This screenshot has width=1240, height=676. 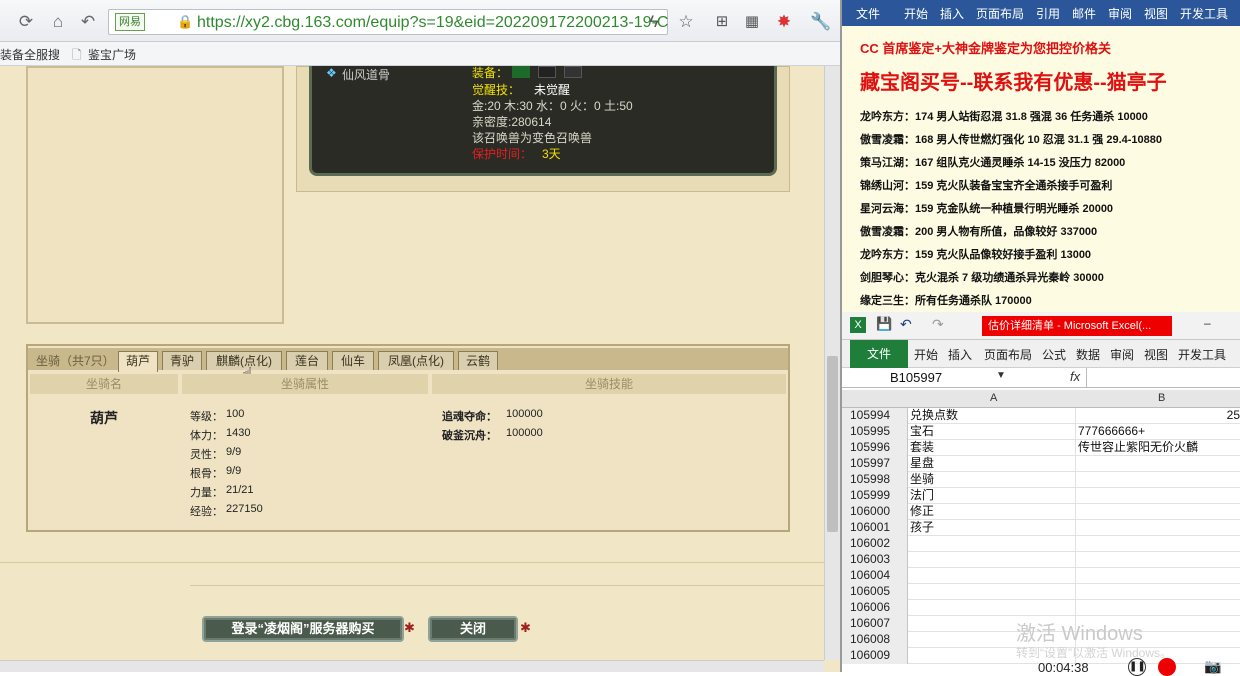 I want to click on undo-icon: ↶, so click(x=906, y=324).